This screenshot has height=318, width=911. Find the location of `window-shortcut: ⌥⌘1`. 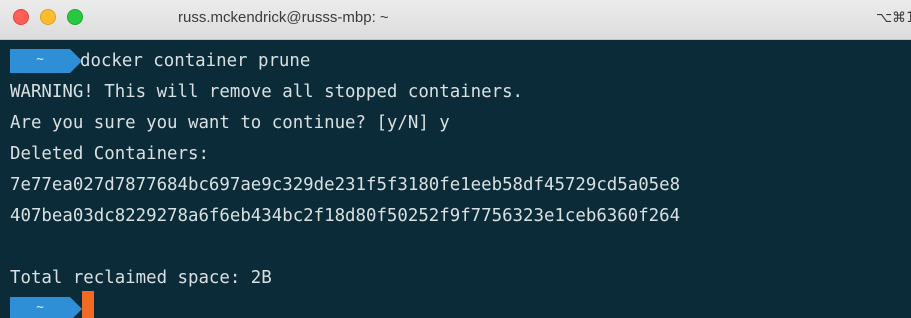

window-shortcut: ⌥⌘1 is located at coordinates (893, 18).